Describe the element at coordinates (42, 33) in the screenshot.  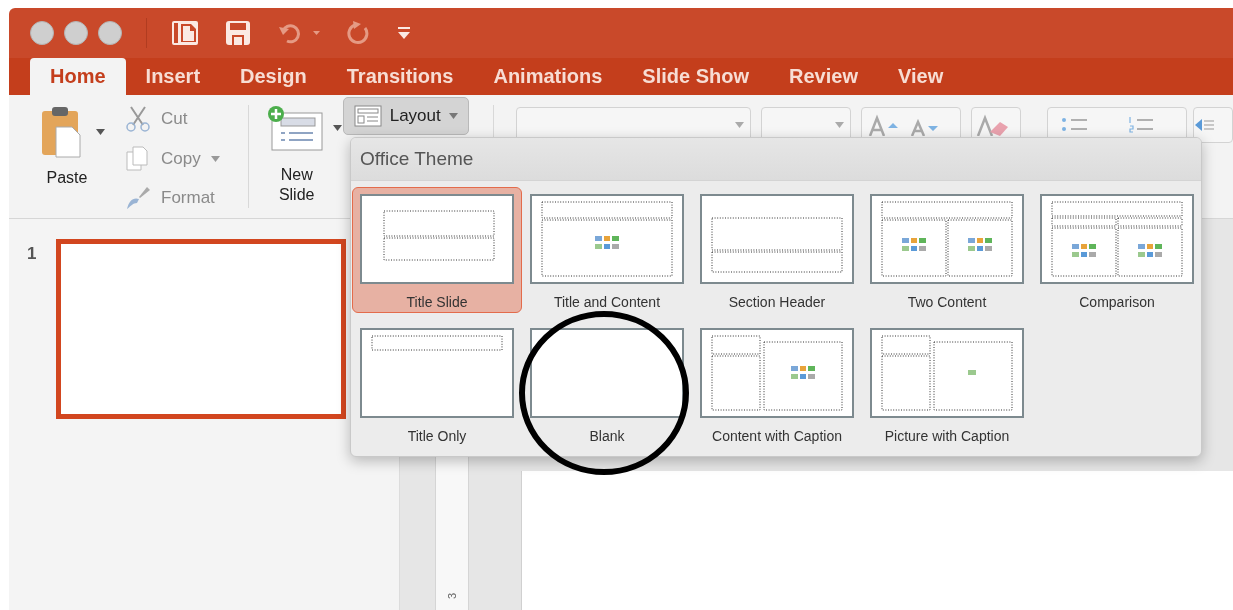
I see `close-button` at that location.